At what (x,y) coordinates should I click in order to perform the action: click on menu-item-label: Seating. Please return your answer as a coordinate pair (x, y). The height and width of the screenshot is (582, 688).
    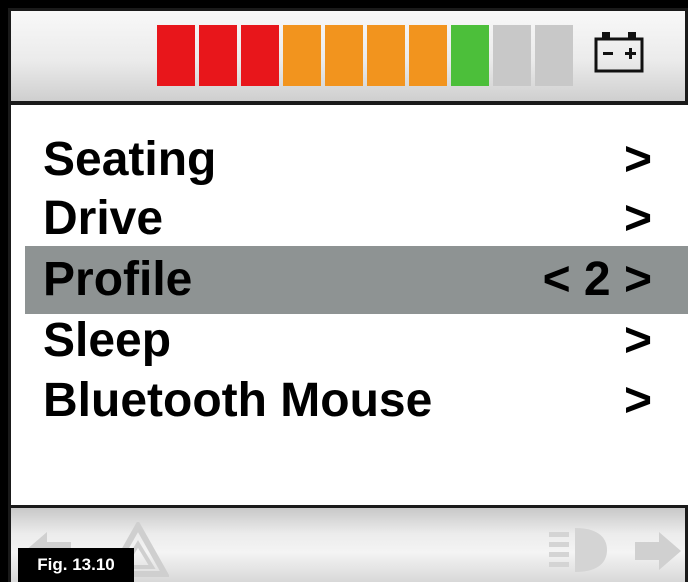
    Looking at the image, I should click on (130, 159).